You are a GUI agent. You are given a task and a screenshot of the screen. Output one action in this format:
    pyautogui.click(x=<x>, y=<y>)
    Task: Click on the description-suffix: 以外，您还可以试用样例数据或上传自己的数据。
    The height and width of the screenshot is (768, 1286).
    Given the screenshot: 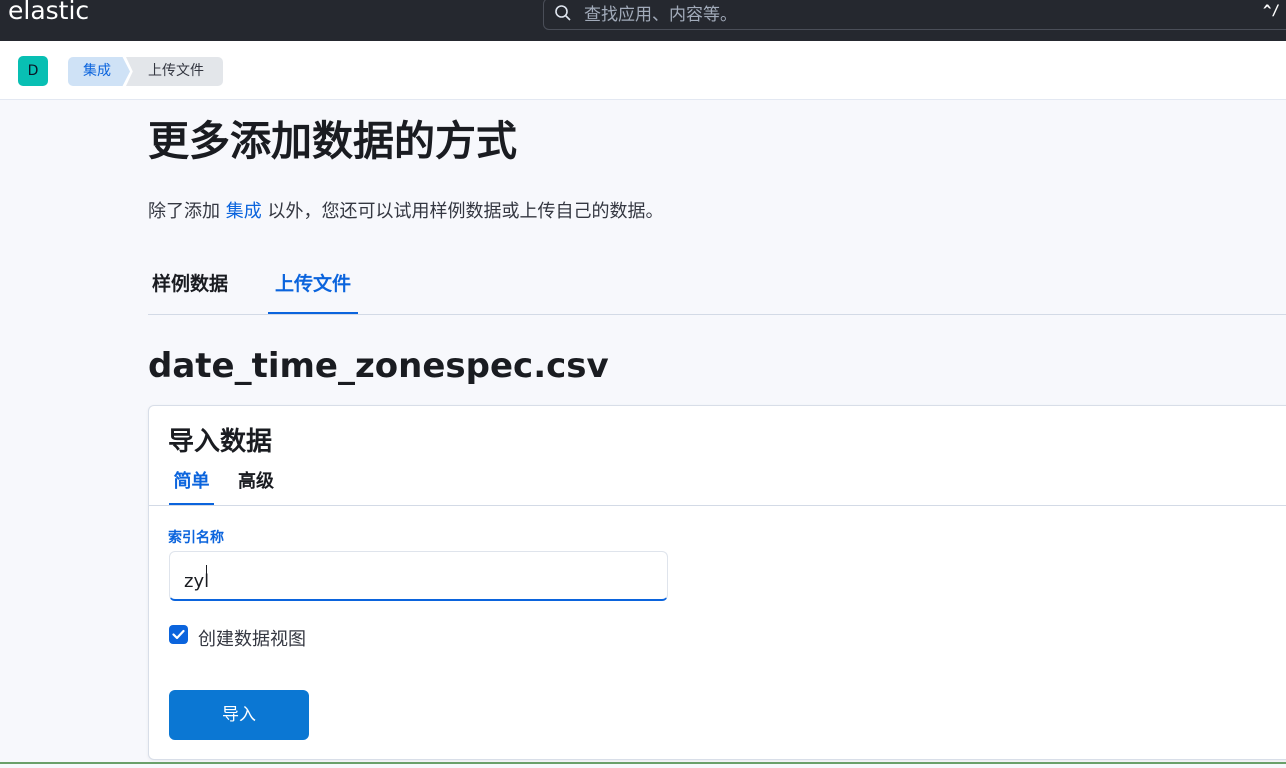 What is the action you would take?
    pyautogui.click(x=462, y=211)
    